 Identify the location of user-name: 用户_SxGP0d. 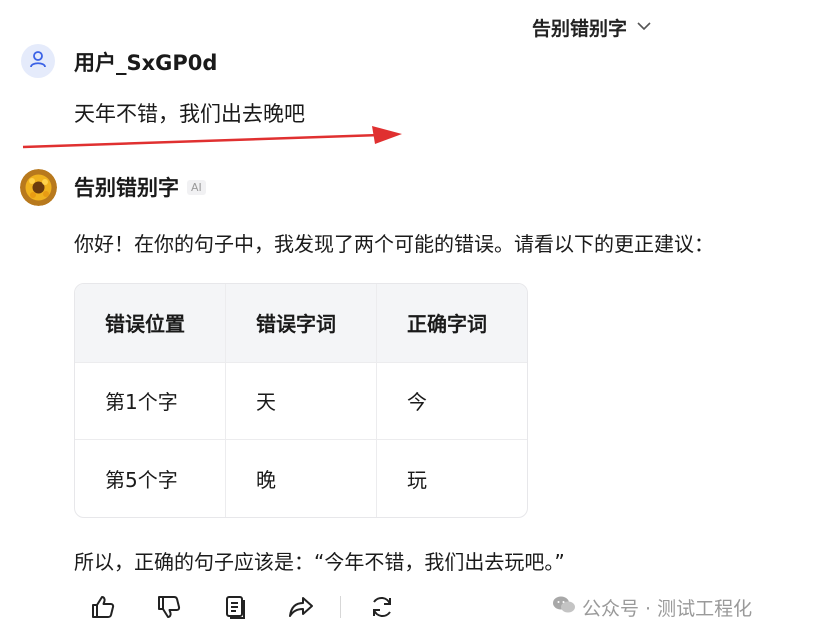
(146, 63).